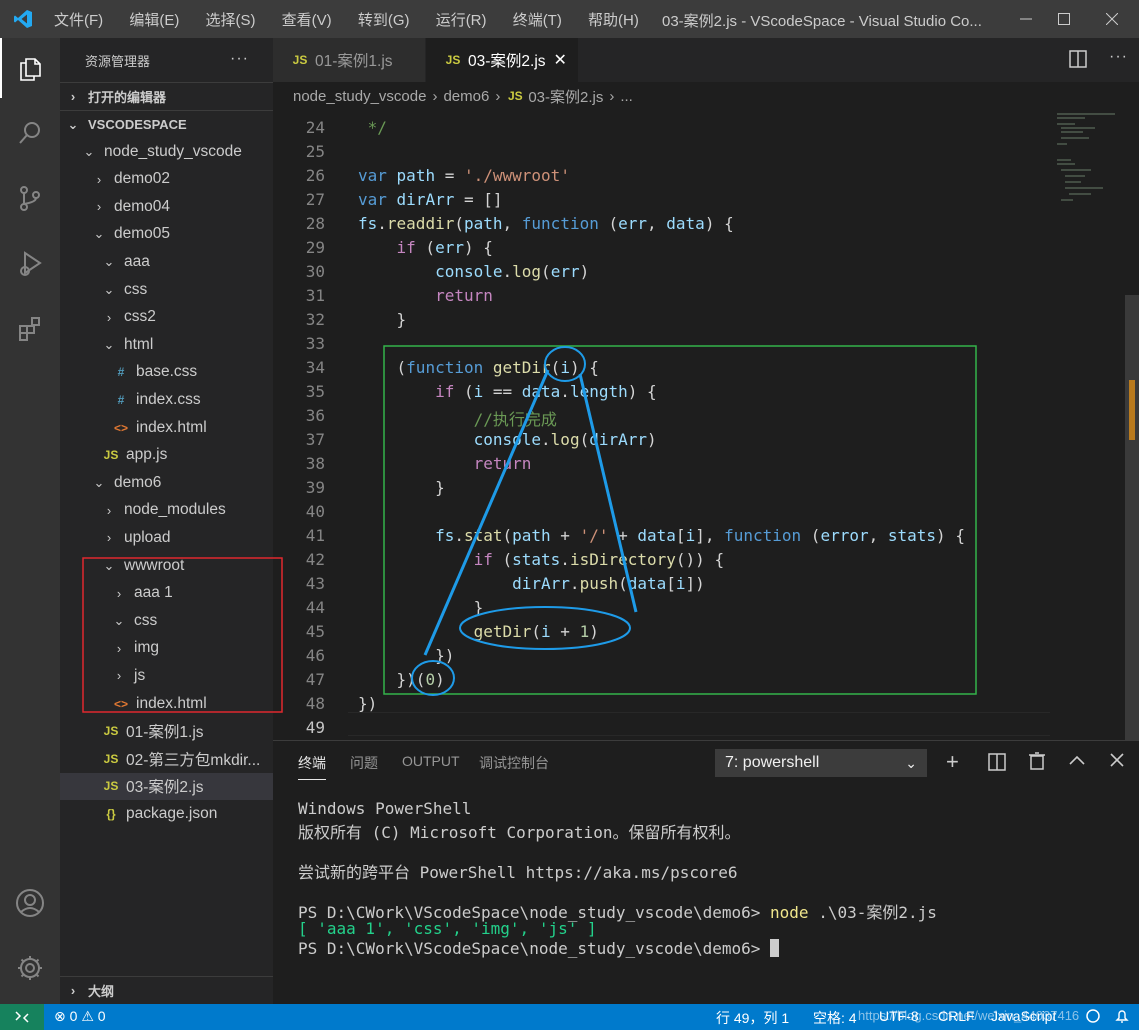 The height and width of the screenshot is (1030, 1139). What do you see at coordinates (1077, 762) in the screenshot?
I see `maximize-panel-icon` at bounding box center [1077, 762].